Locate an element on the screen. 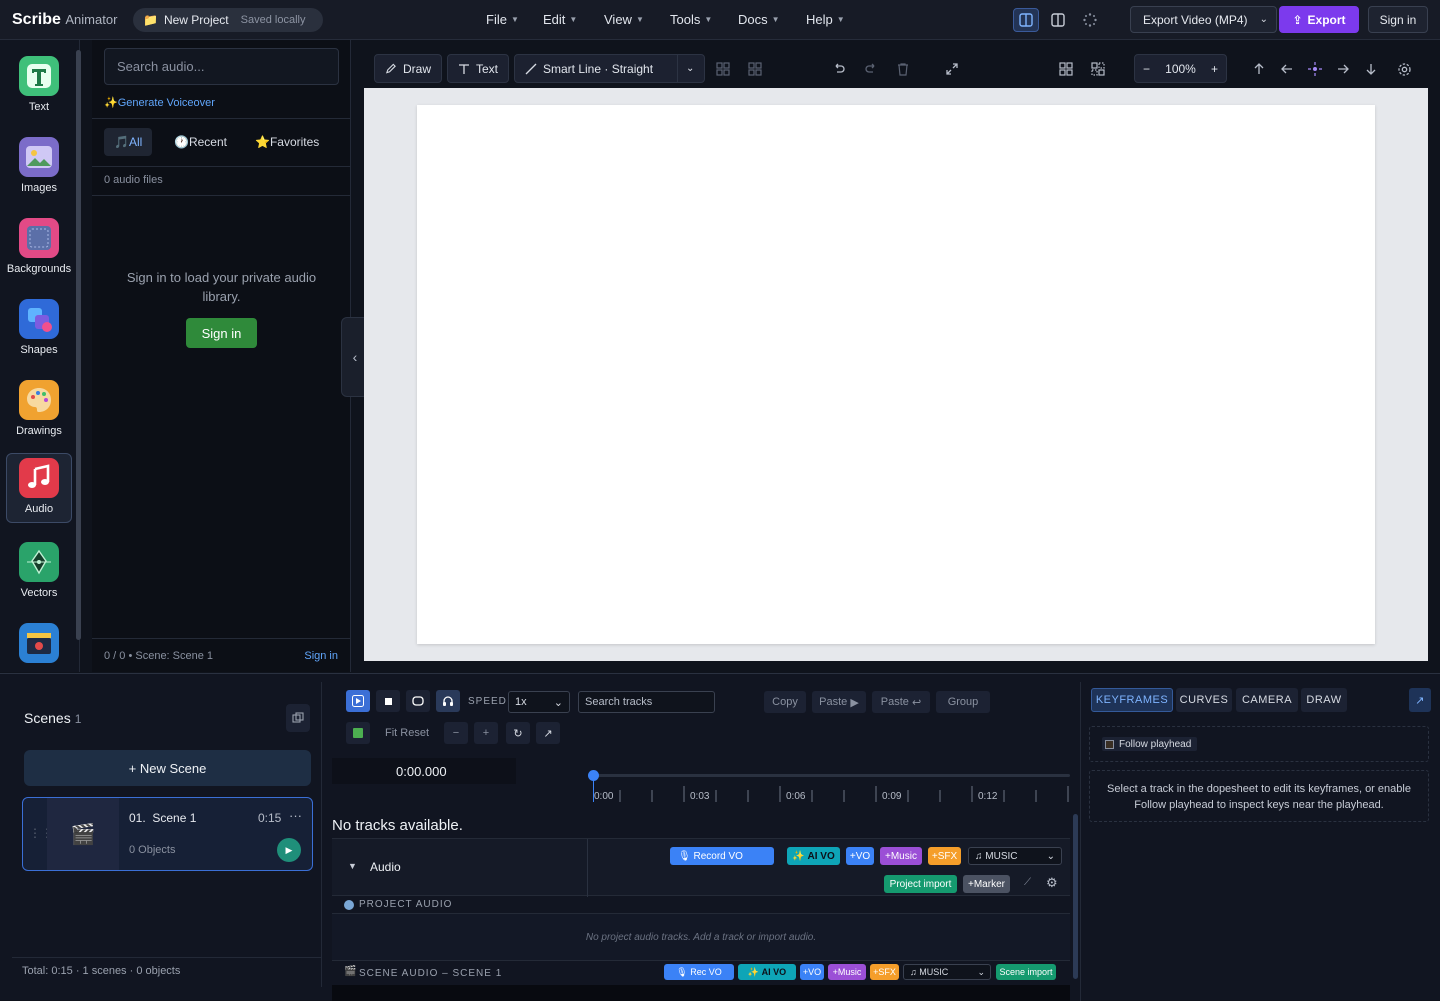  project-import-button: Project import is located at coordinates (920, 884).